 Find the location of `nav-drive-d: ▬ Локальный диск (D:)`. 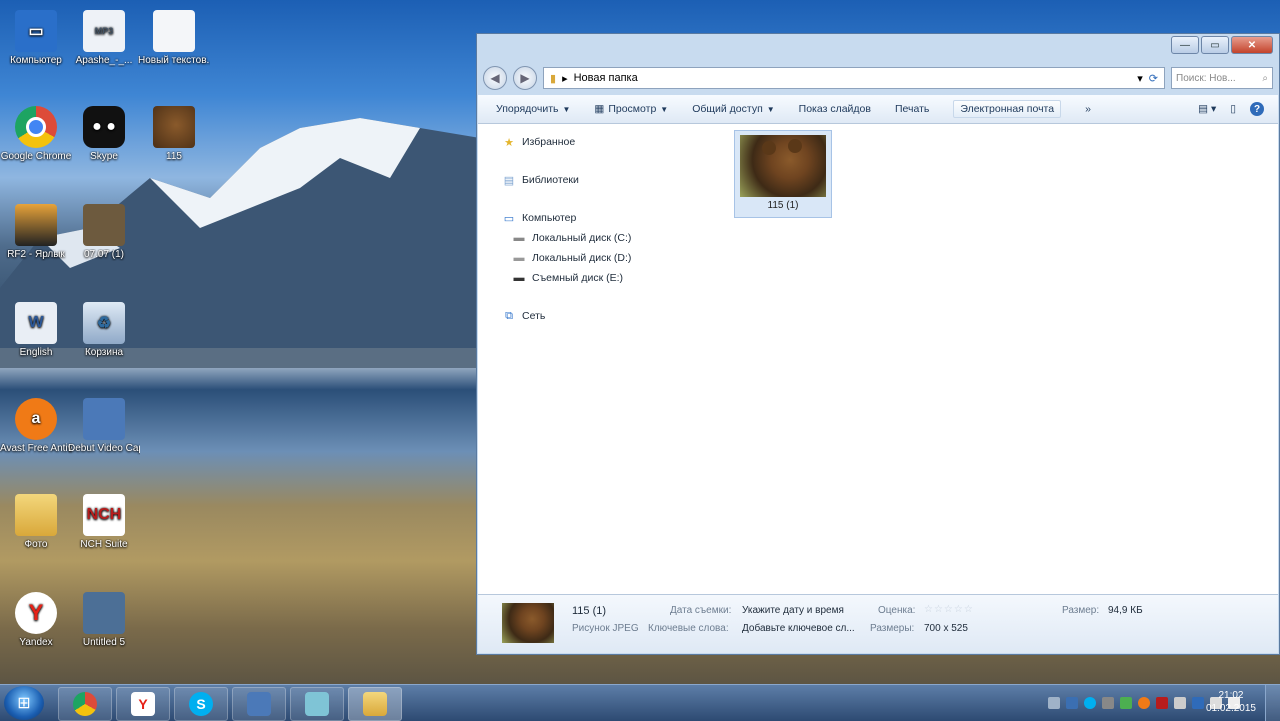

nav-drive-d: ▬ Локальный диск (D:) is located at coordinates (598, 258).